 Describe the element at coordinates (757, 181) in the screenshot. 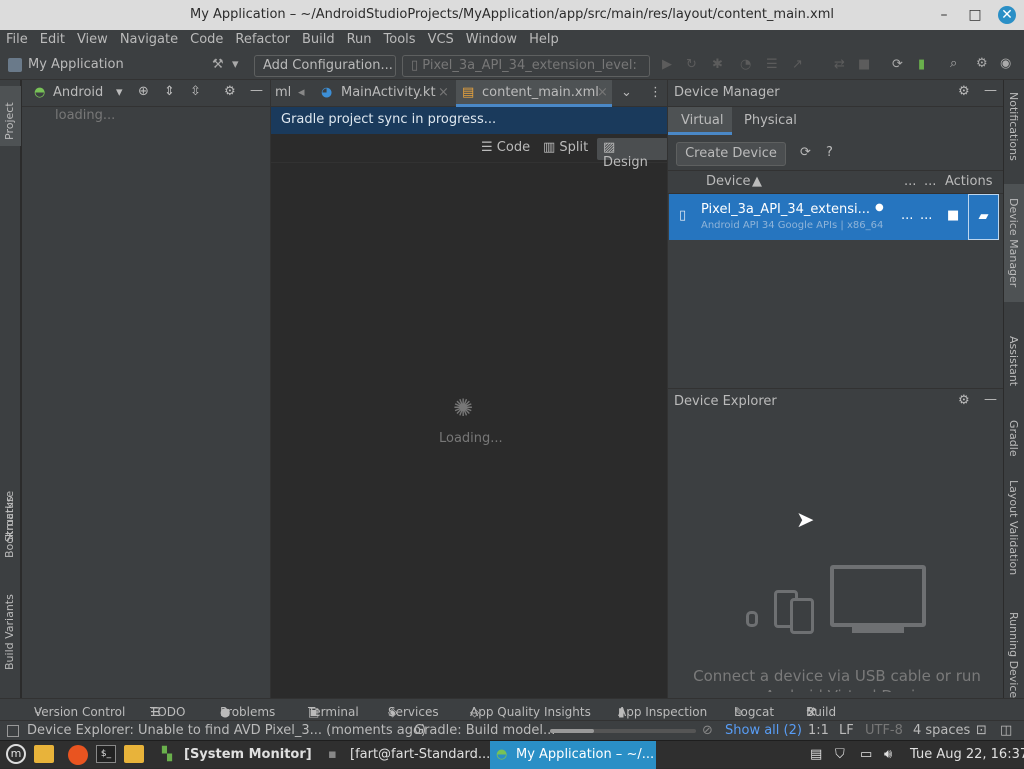

I see `sort-up-icon: ▲` at that location.